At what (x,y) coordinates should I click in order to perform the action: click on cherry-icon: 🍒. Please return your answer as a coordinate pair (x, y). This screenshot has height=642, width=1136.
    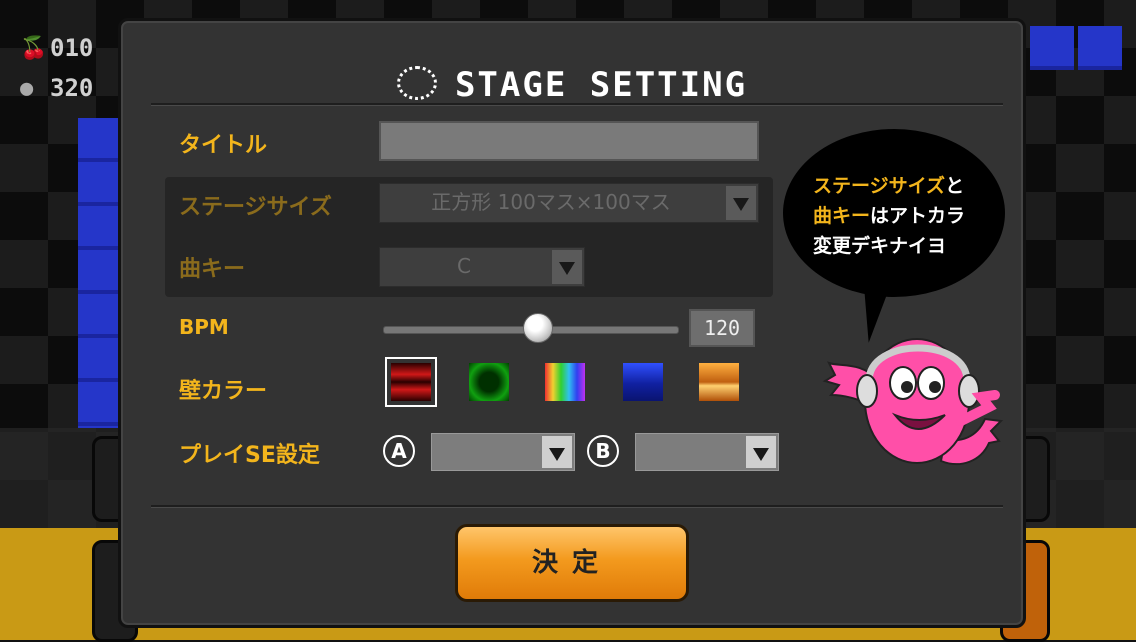
    Looking at the image, I should click on (34, 48).